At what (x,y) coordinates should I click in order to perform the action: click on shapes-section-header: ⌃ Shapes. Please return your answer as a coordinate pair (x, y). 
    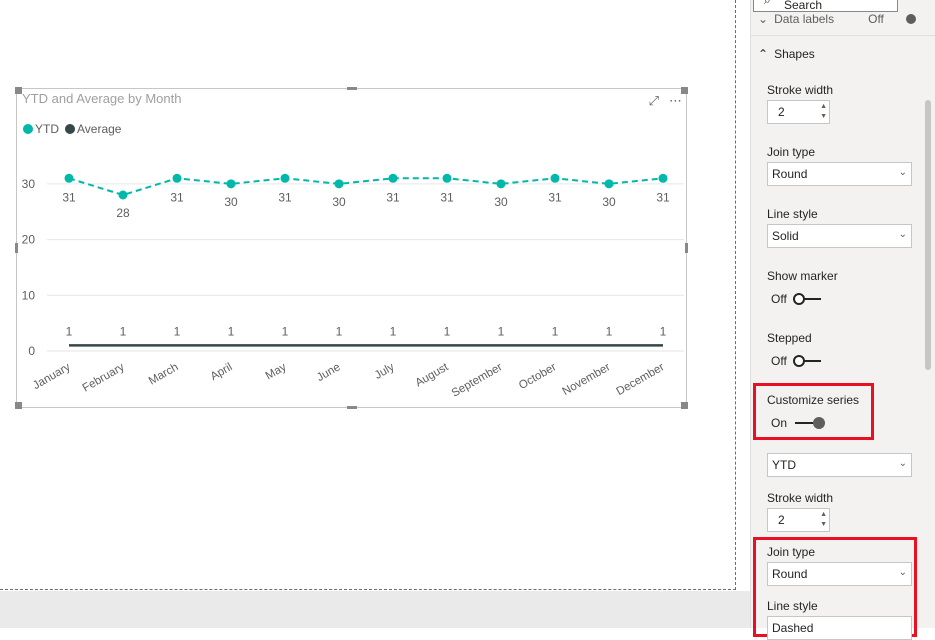
    Looking at the image, I should click on (786, 54).